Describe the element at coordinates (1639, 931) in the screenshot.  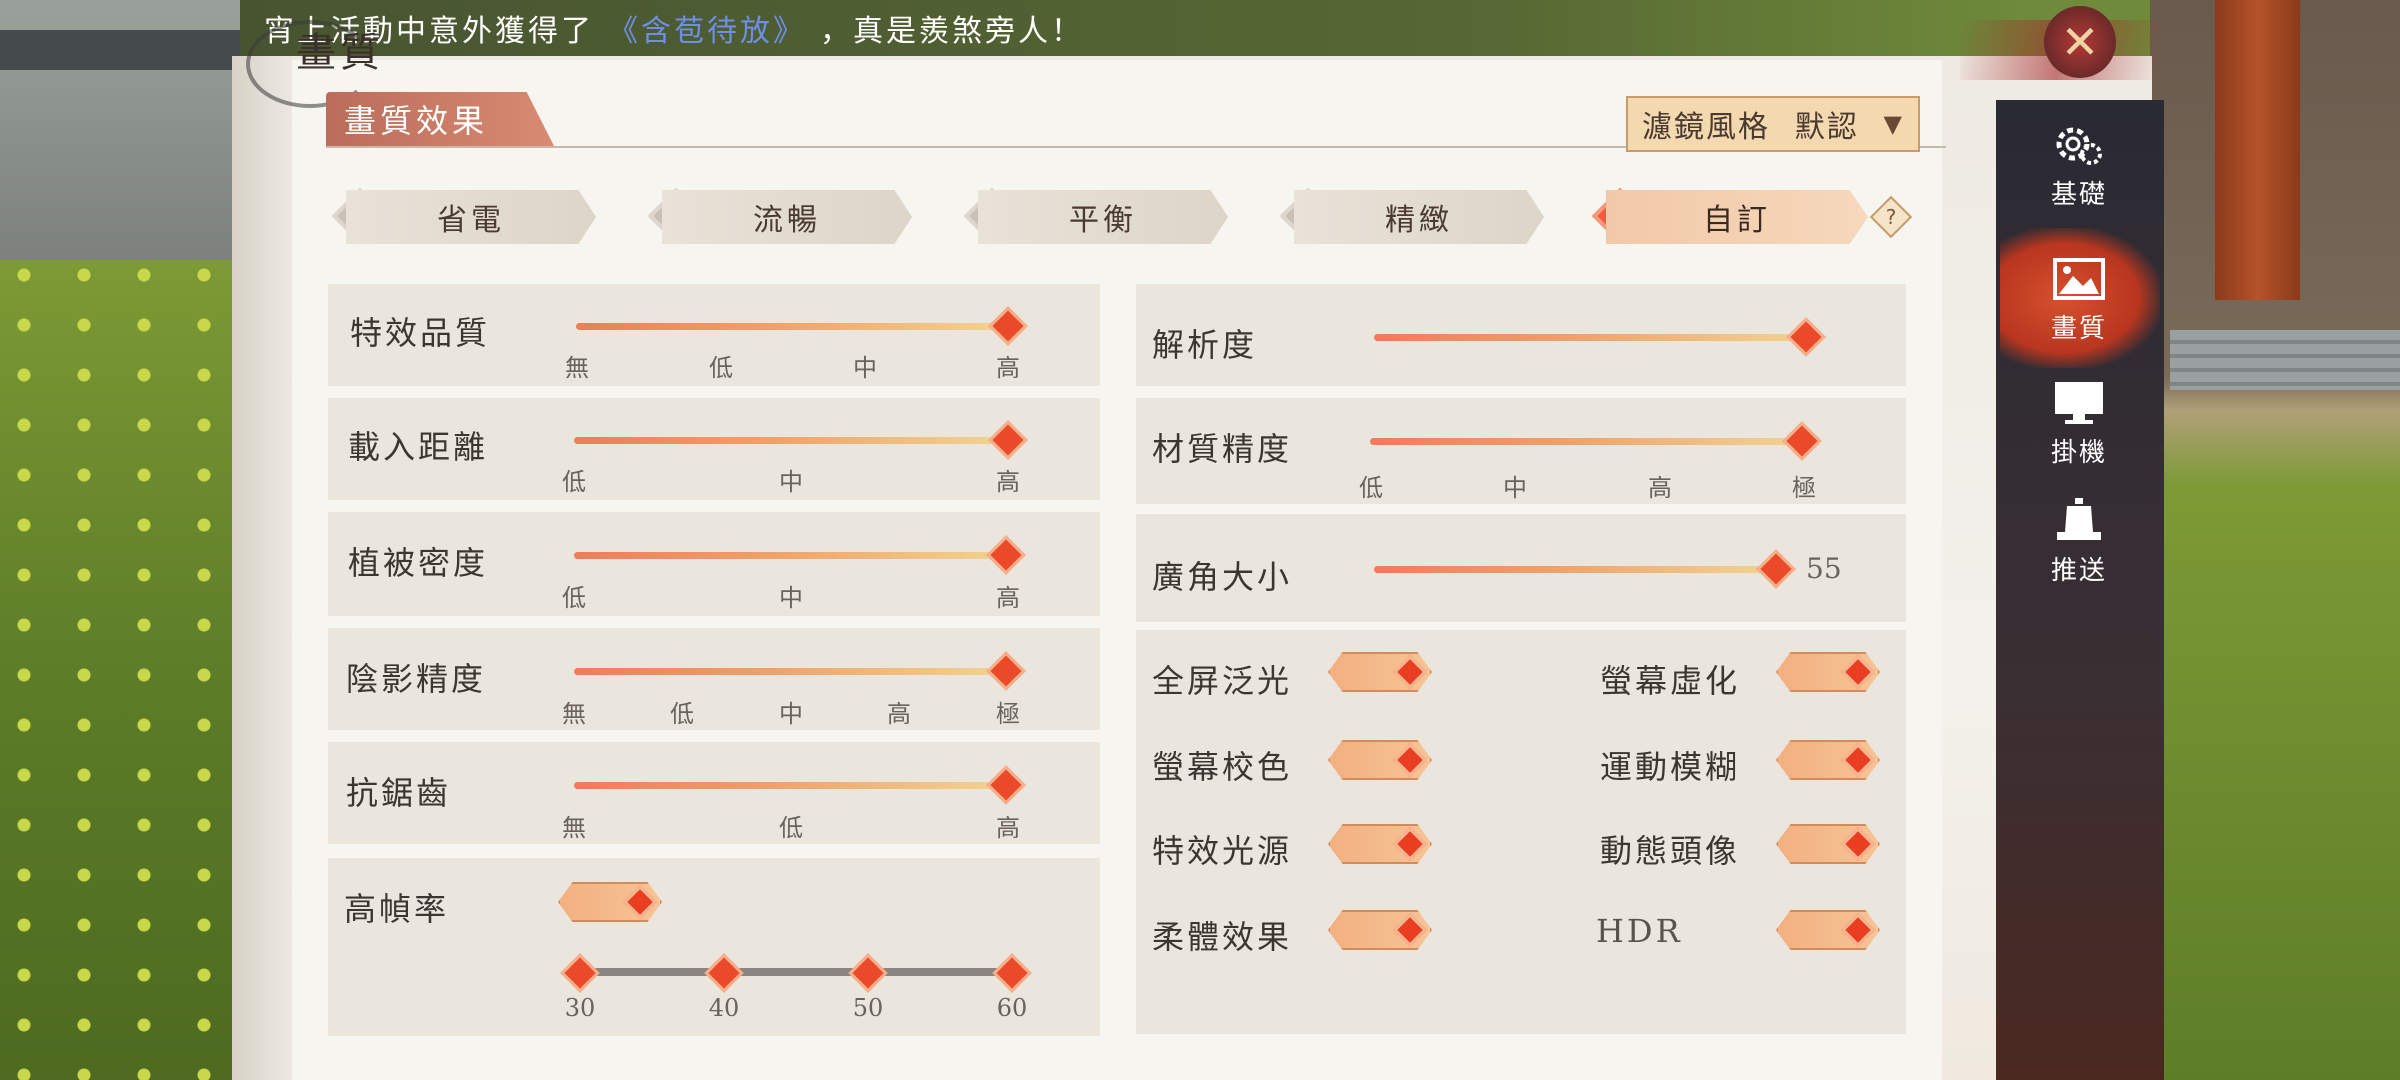
I see `toggle-label: HDR` at that location.